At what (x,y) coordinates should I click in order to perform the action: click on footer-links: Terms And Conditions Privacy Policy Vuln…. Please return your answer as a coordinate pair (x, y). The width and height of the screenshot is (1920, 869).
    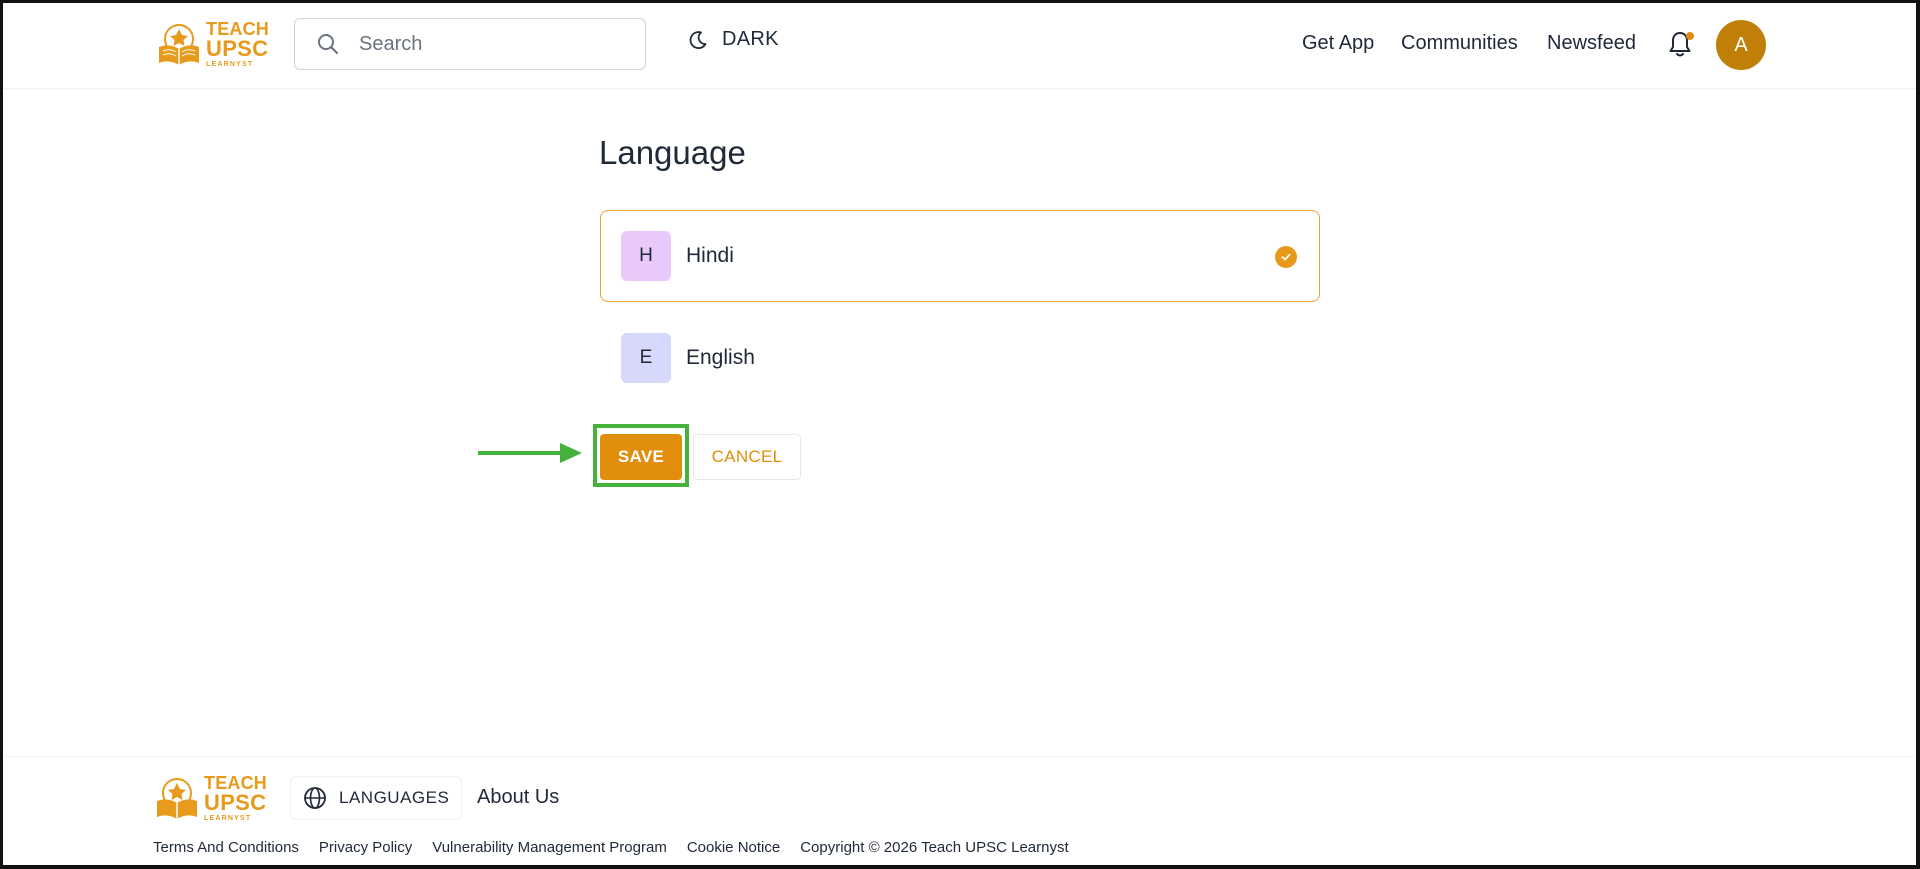
    Looking at the image, I should click on (611, 847).